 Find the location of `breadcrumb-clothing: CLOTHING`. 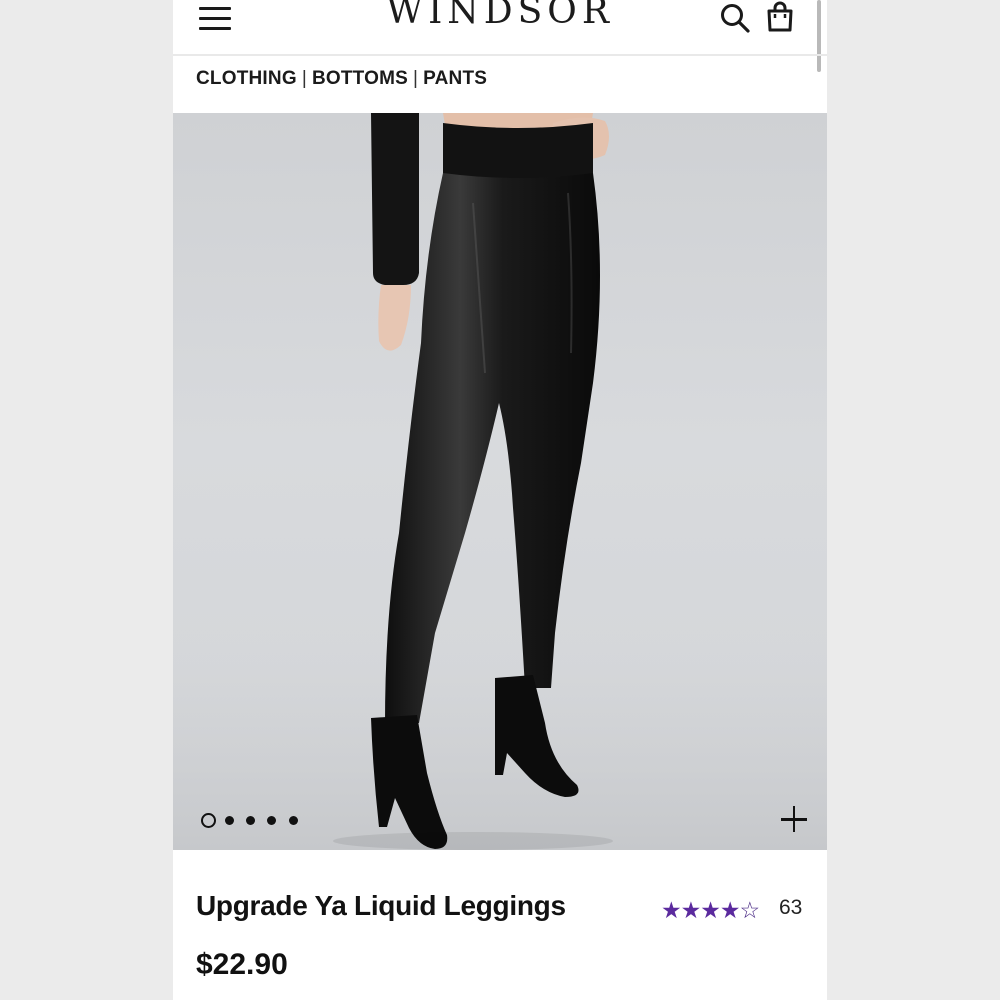

breadcrumb-clothing: CLOTHING is located at coordinates (246, 78).